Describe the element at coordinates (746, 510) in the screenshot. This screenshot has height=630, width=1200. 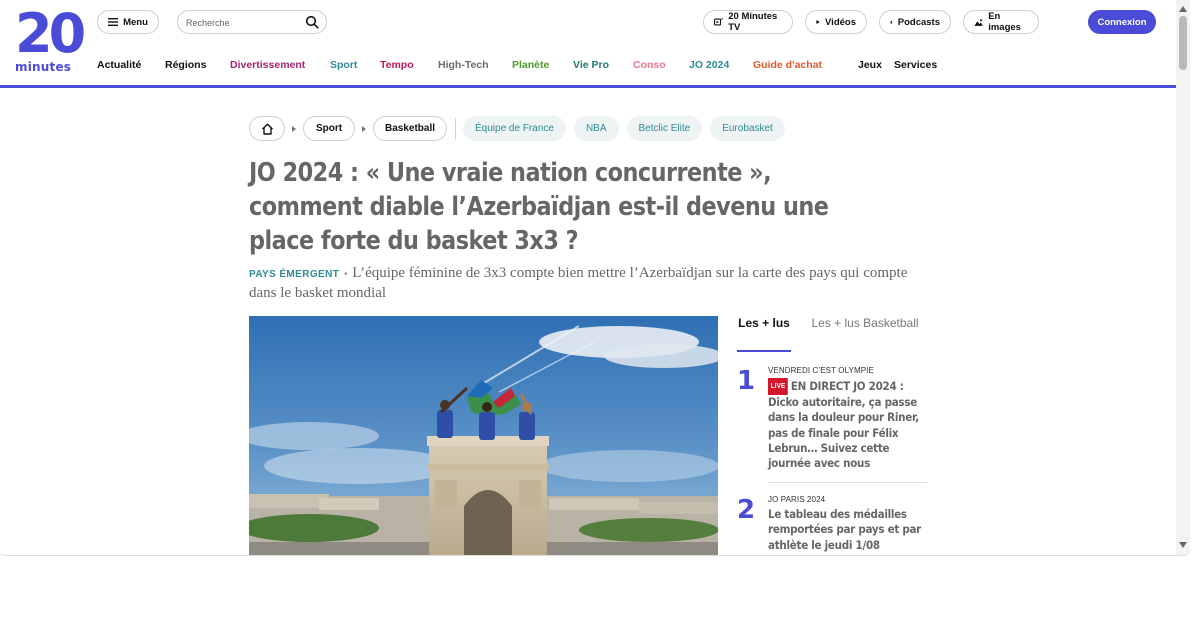
I see `rank-number: 2` at that location.